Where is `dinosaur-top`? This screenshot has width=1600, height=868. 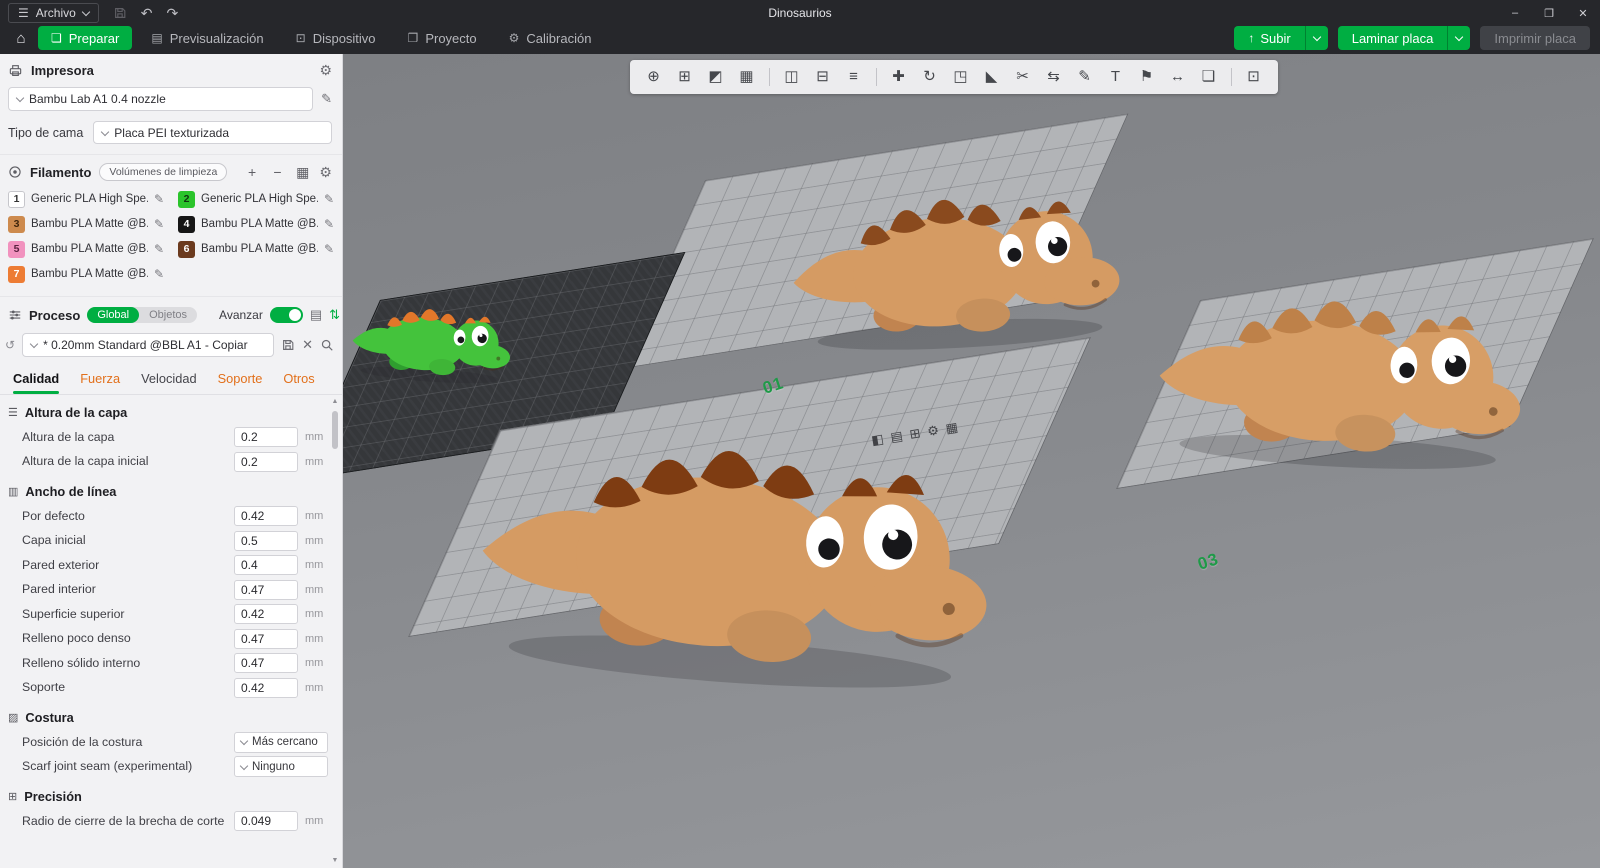
dinosaur-top is located at coordinates (963, 247).